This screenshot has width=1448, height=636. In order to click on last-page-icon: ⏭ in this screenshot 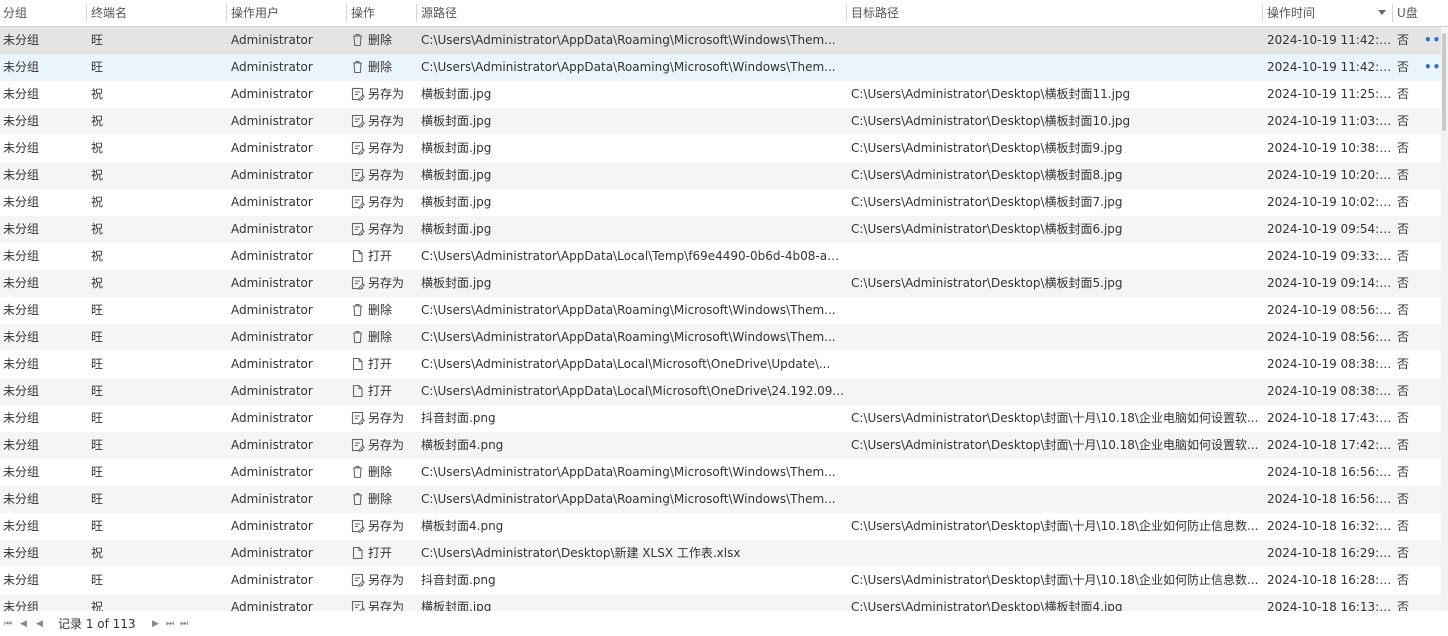, I will do `click(184, 624)`.